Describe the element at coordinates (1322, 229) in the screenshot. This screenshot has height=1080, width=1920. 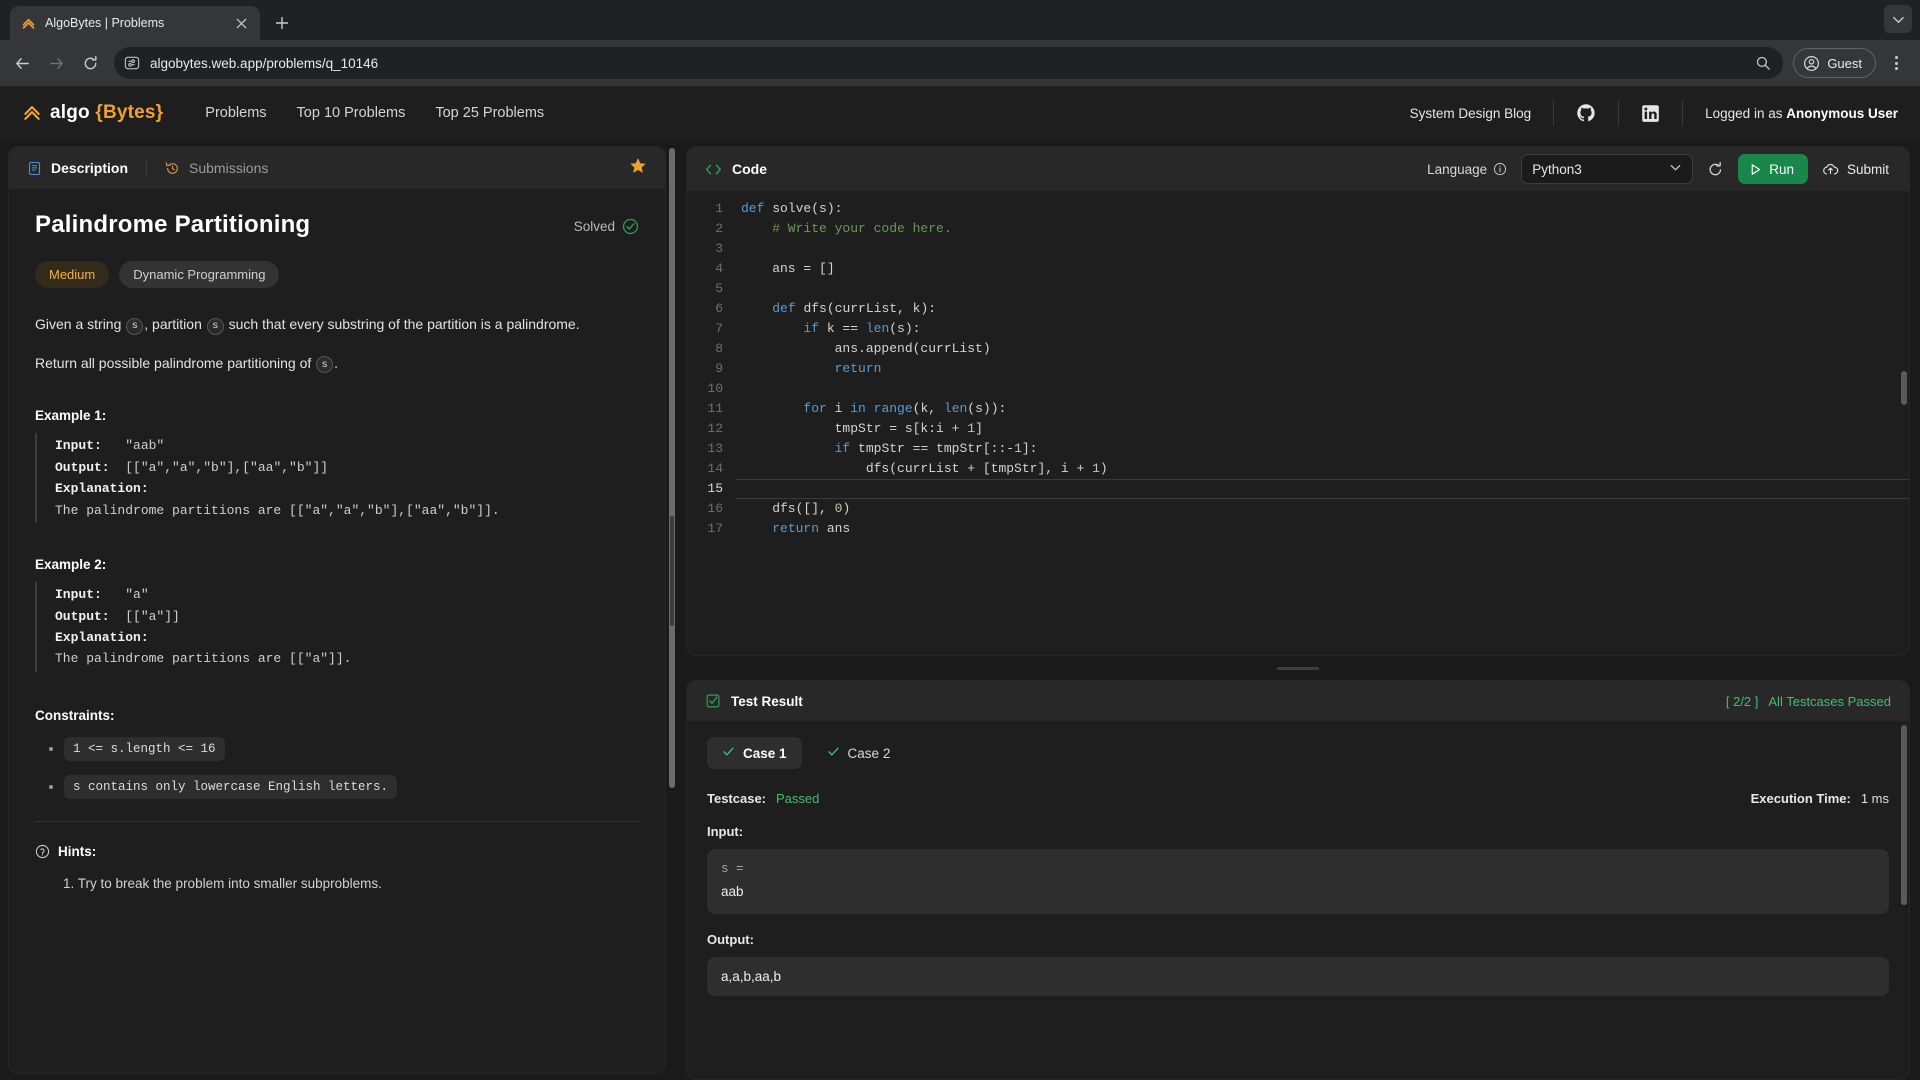
I see `code-line: # Write your code here.` at that location.